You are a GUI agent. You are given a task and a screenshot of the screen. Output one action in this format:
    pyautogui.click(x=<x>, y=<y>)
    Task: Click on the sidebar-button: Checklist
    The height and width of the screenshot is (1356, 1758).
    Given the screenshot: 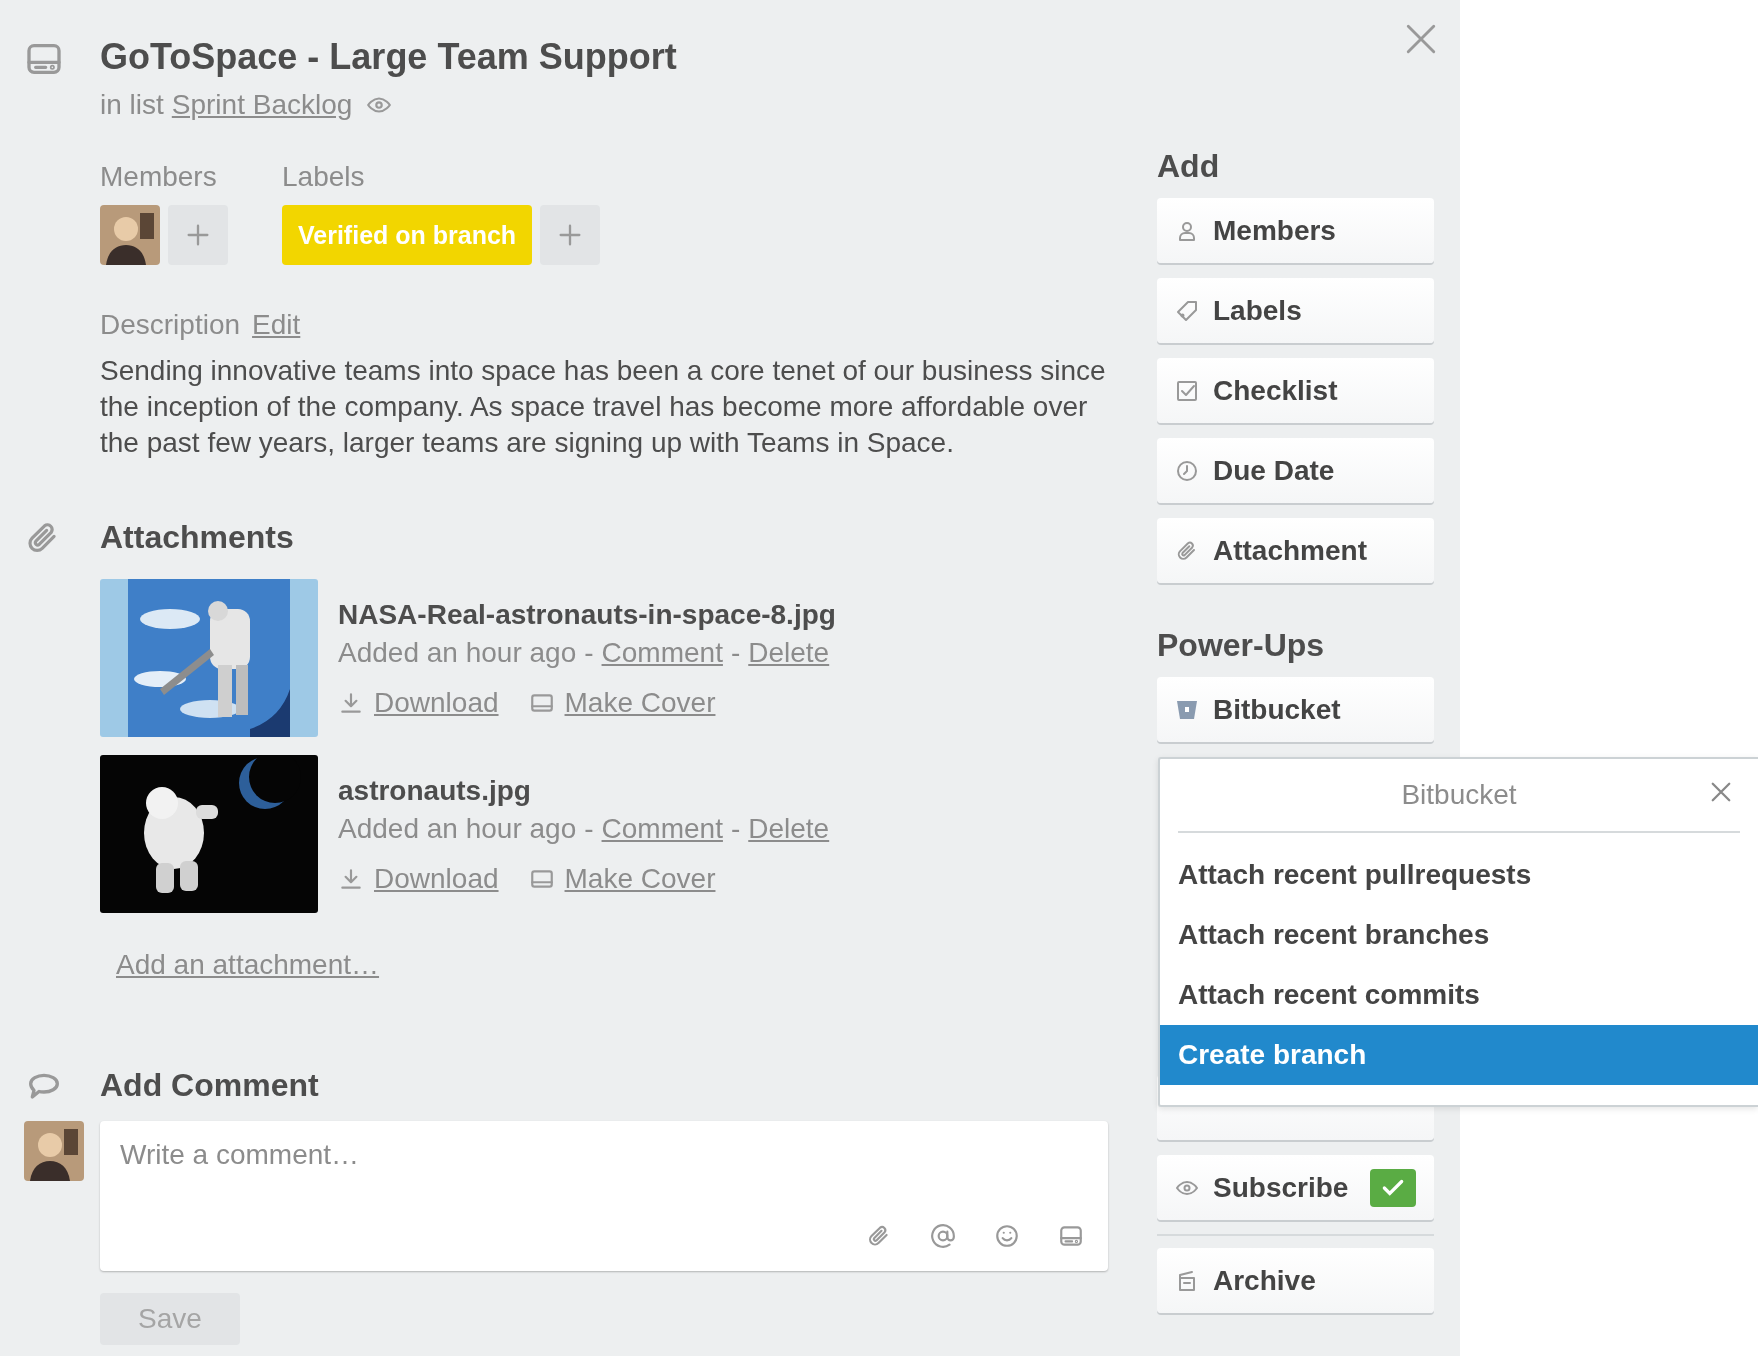 What is the action you would take?
    pyautogui.click(x=1295, y=390)
    